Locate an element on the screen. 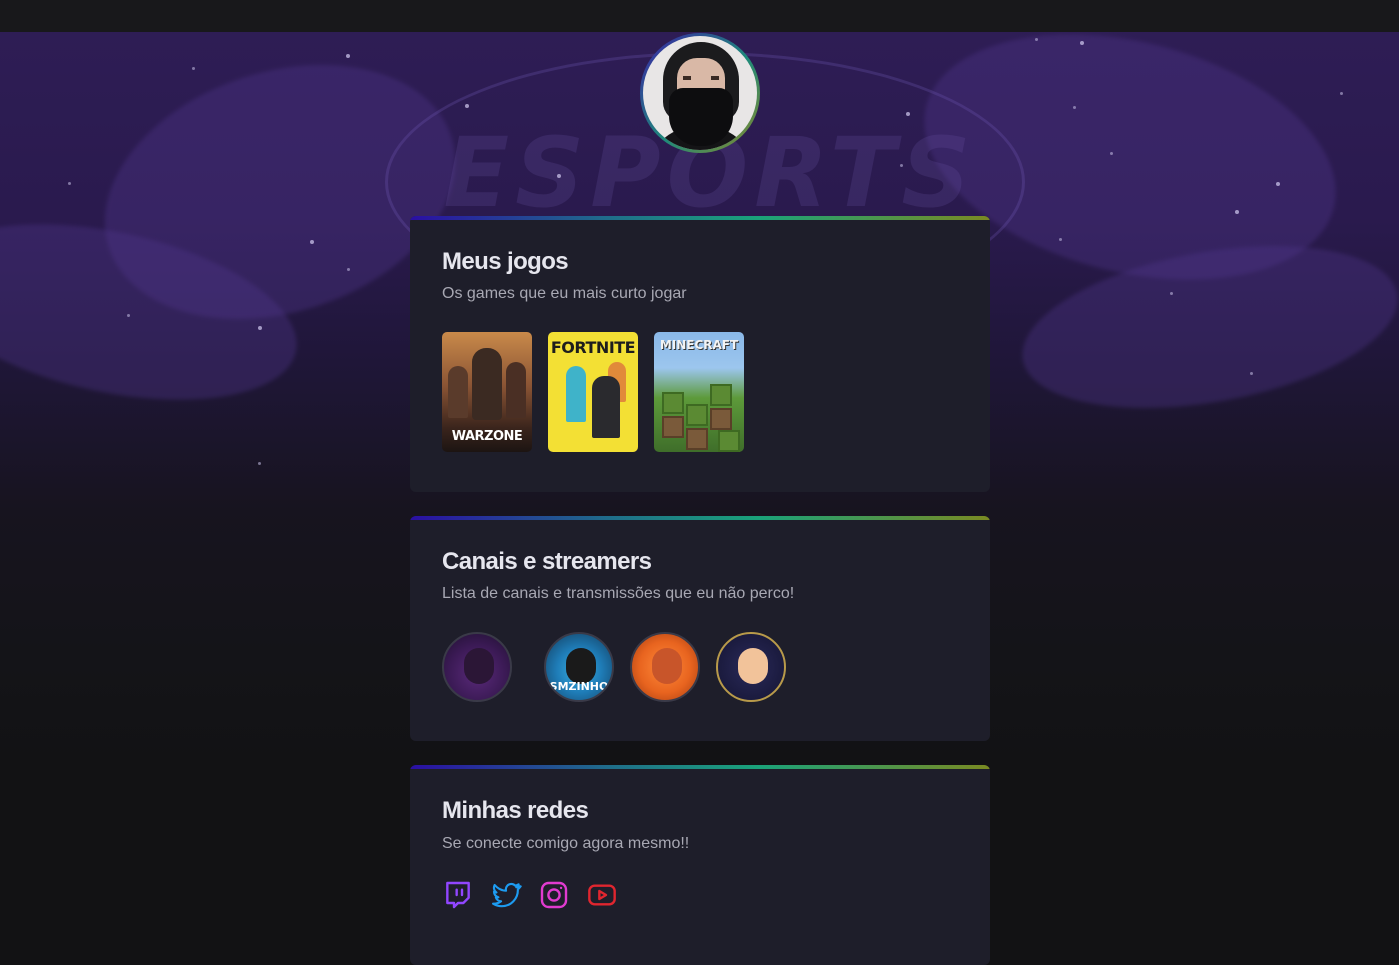 The image size is (1399, 965). game-warzone-label: WARZONE is located at coordinates (487, 436).